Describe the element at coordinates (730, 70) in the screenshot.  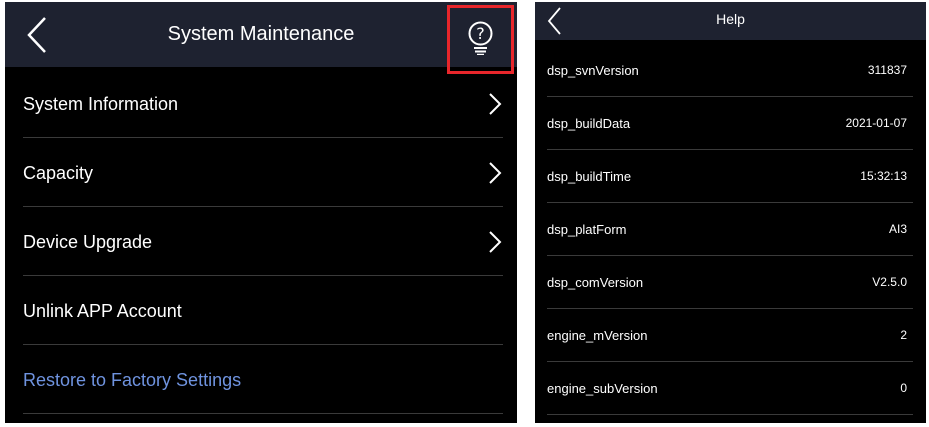
I see `info-row: dsp_svnVersion 311837` at that location.